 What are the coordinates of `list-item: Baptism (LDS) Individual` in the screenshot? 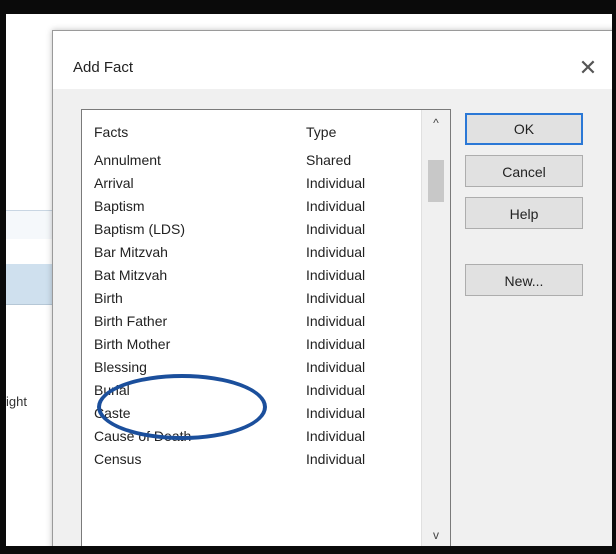 It's located at (247, 230).